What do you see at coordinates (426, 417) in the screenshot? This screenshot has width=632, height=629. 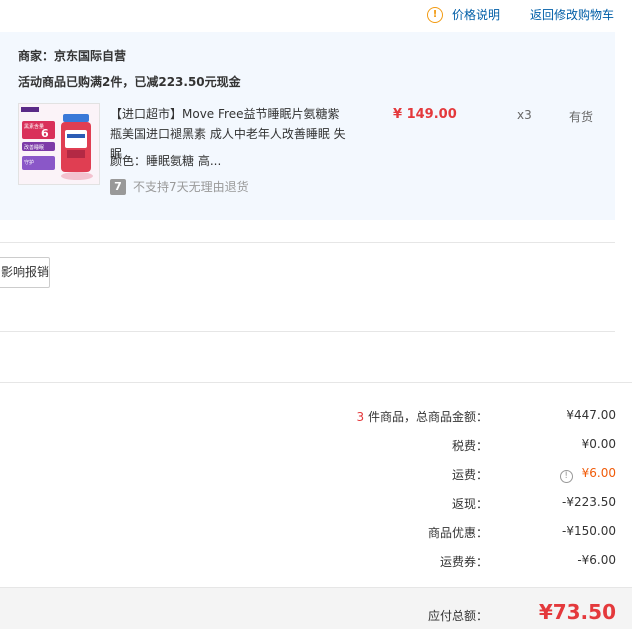 I see `goods-count-suffix: 件商品，总商品金额：` at bounding box center [426, 417].